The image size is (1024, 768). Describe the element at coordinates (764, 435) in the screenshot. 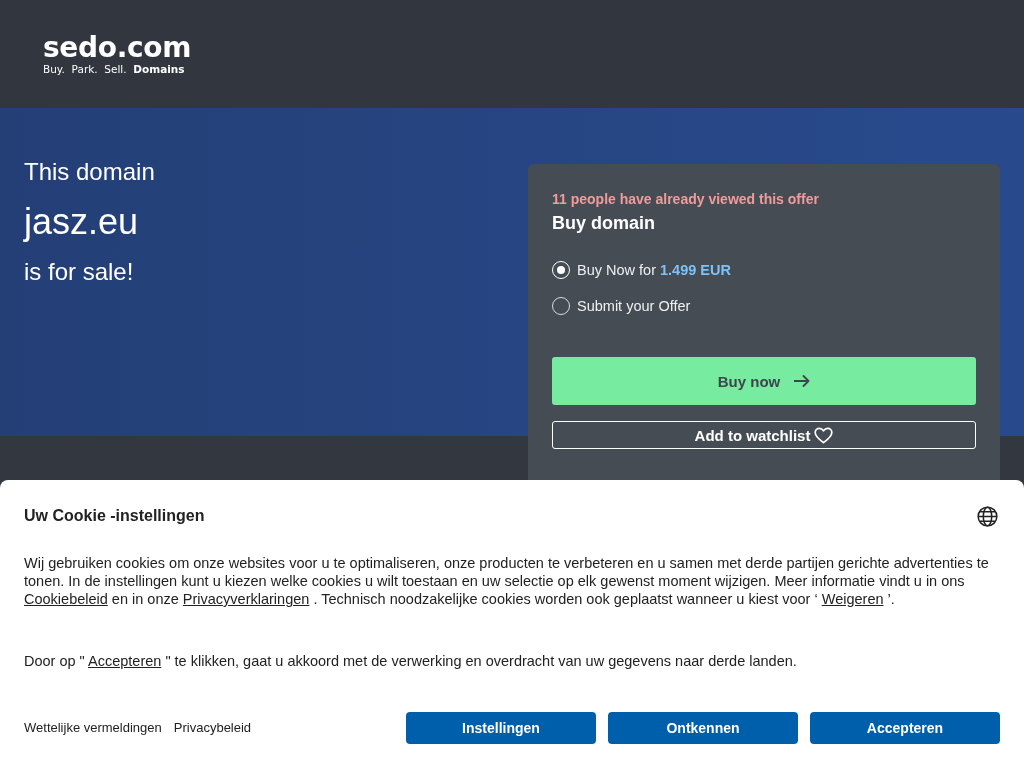

I see `watchlist-button: Add to watchlist` at that location.